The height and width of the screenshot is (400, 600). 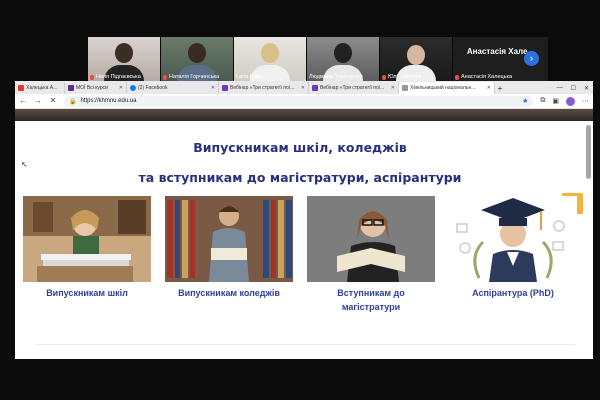 What do you see at coordinates (124, 59) in the screenshot?
I see `participant-tile: Неля Підгаєвська` at bounding box center [124, 59].